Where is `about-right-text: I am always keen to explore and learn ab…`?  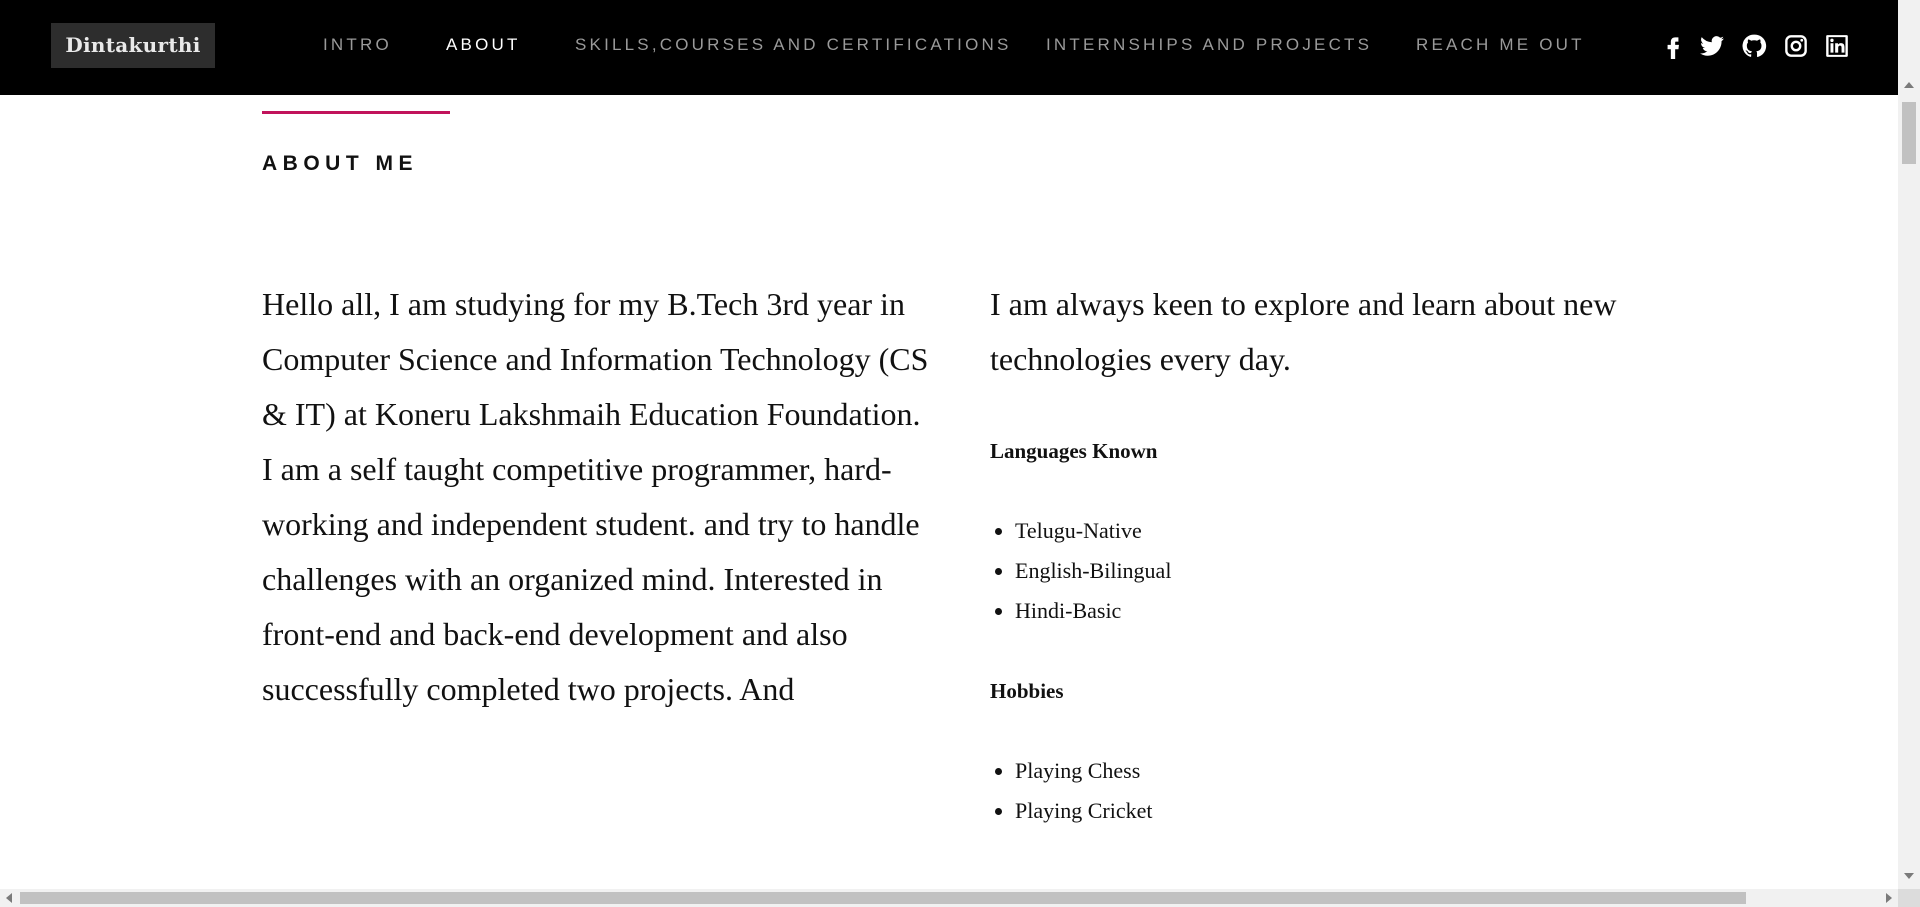
about-right-text: I am always keen to explore and learn ab… is located at coordinates (1303, 331).